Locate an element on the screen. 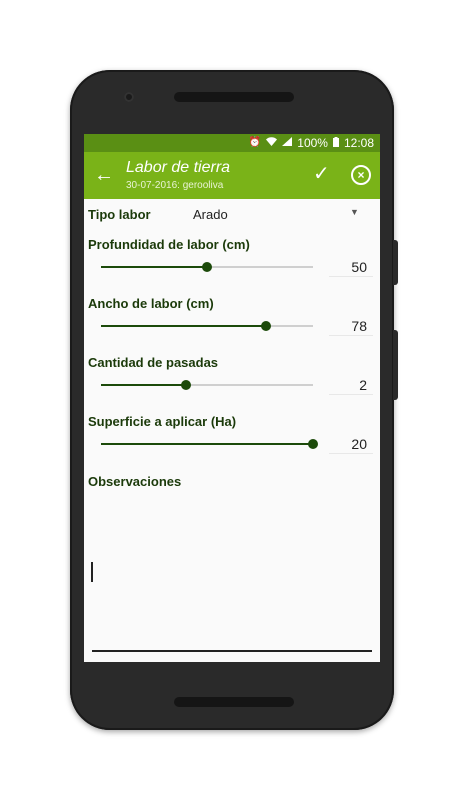  tipo-labor-row: Tipo labor Arado ▼ is located at coordinates (232, 215).